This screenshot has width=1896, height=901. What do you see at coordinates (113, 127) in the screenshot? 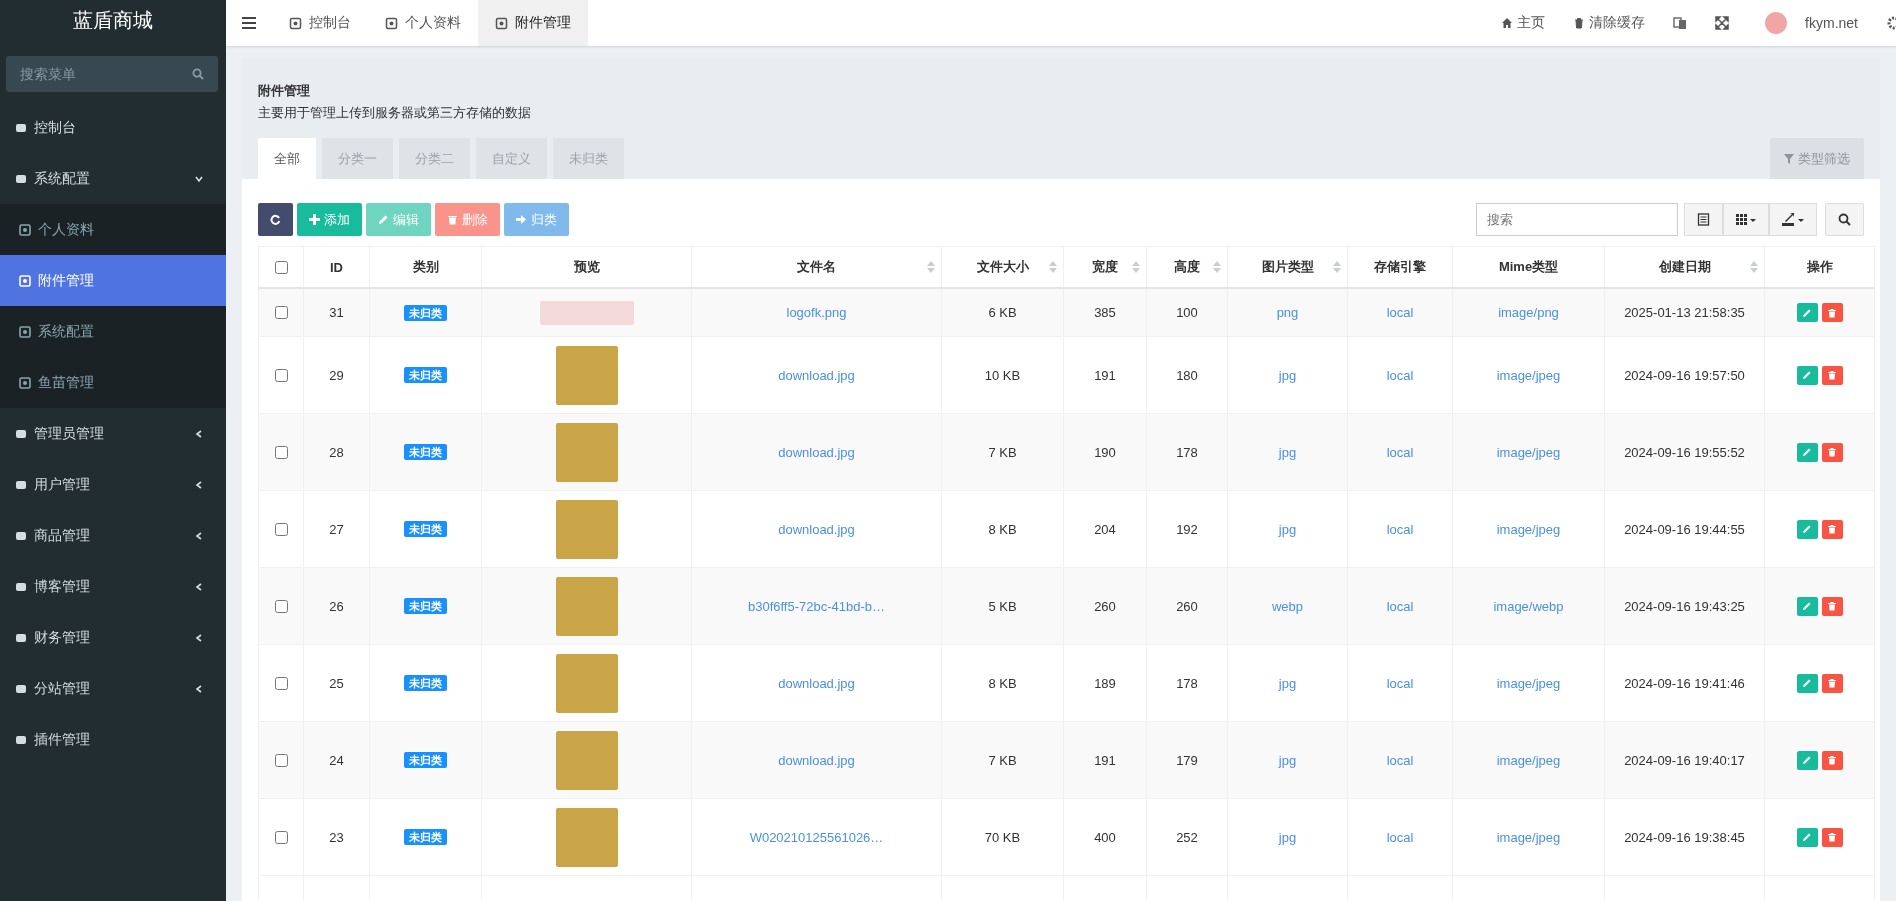
I see `sidebar-item: 控制台` at bounding box center [113, 127].